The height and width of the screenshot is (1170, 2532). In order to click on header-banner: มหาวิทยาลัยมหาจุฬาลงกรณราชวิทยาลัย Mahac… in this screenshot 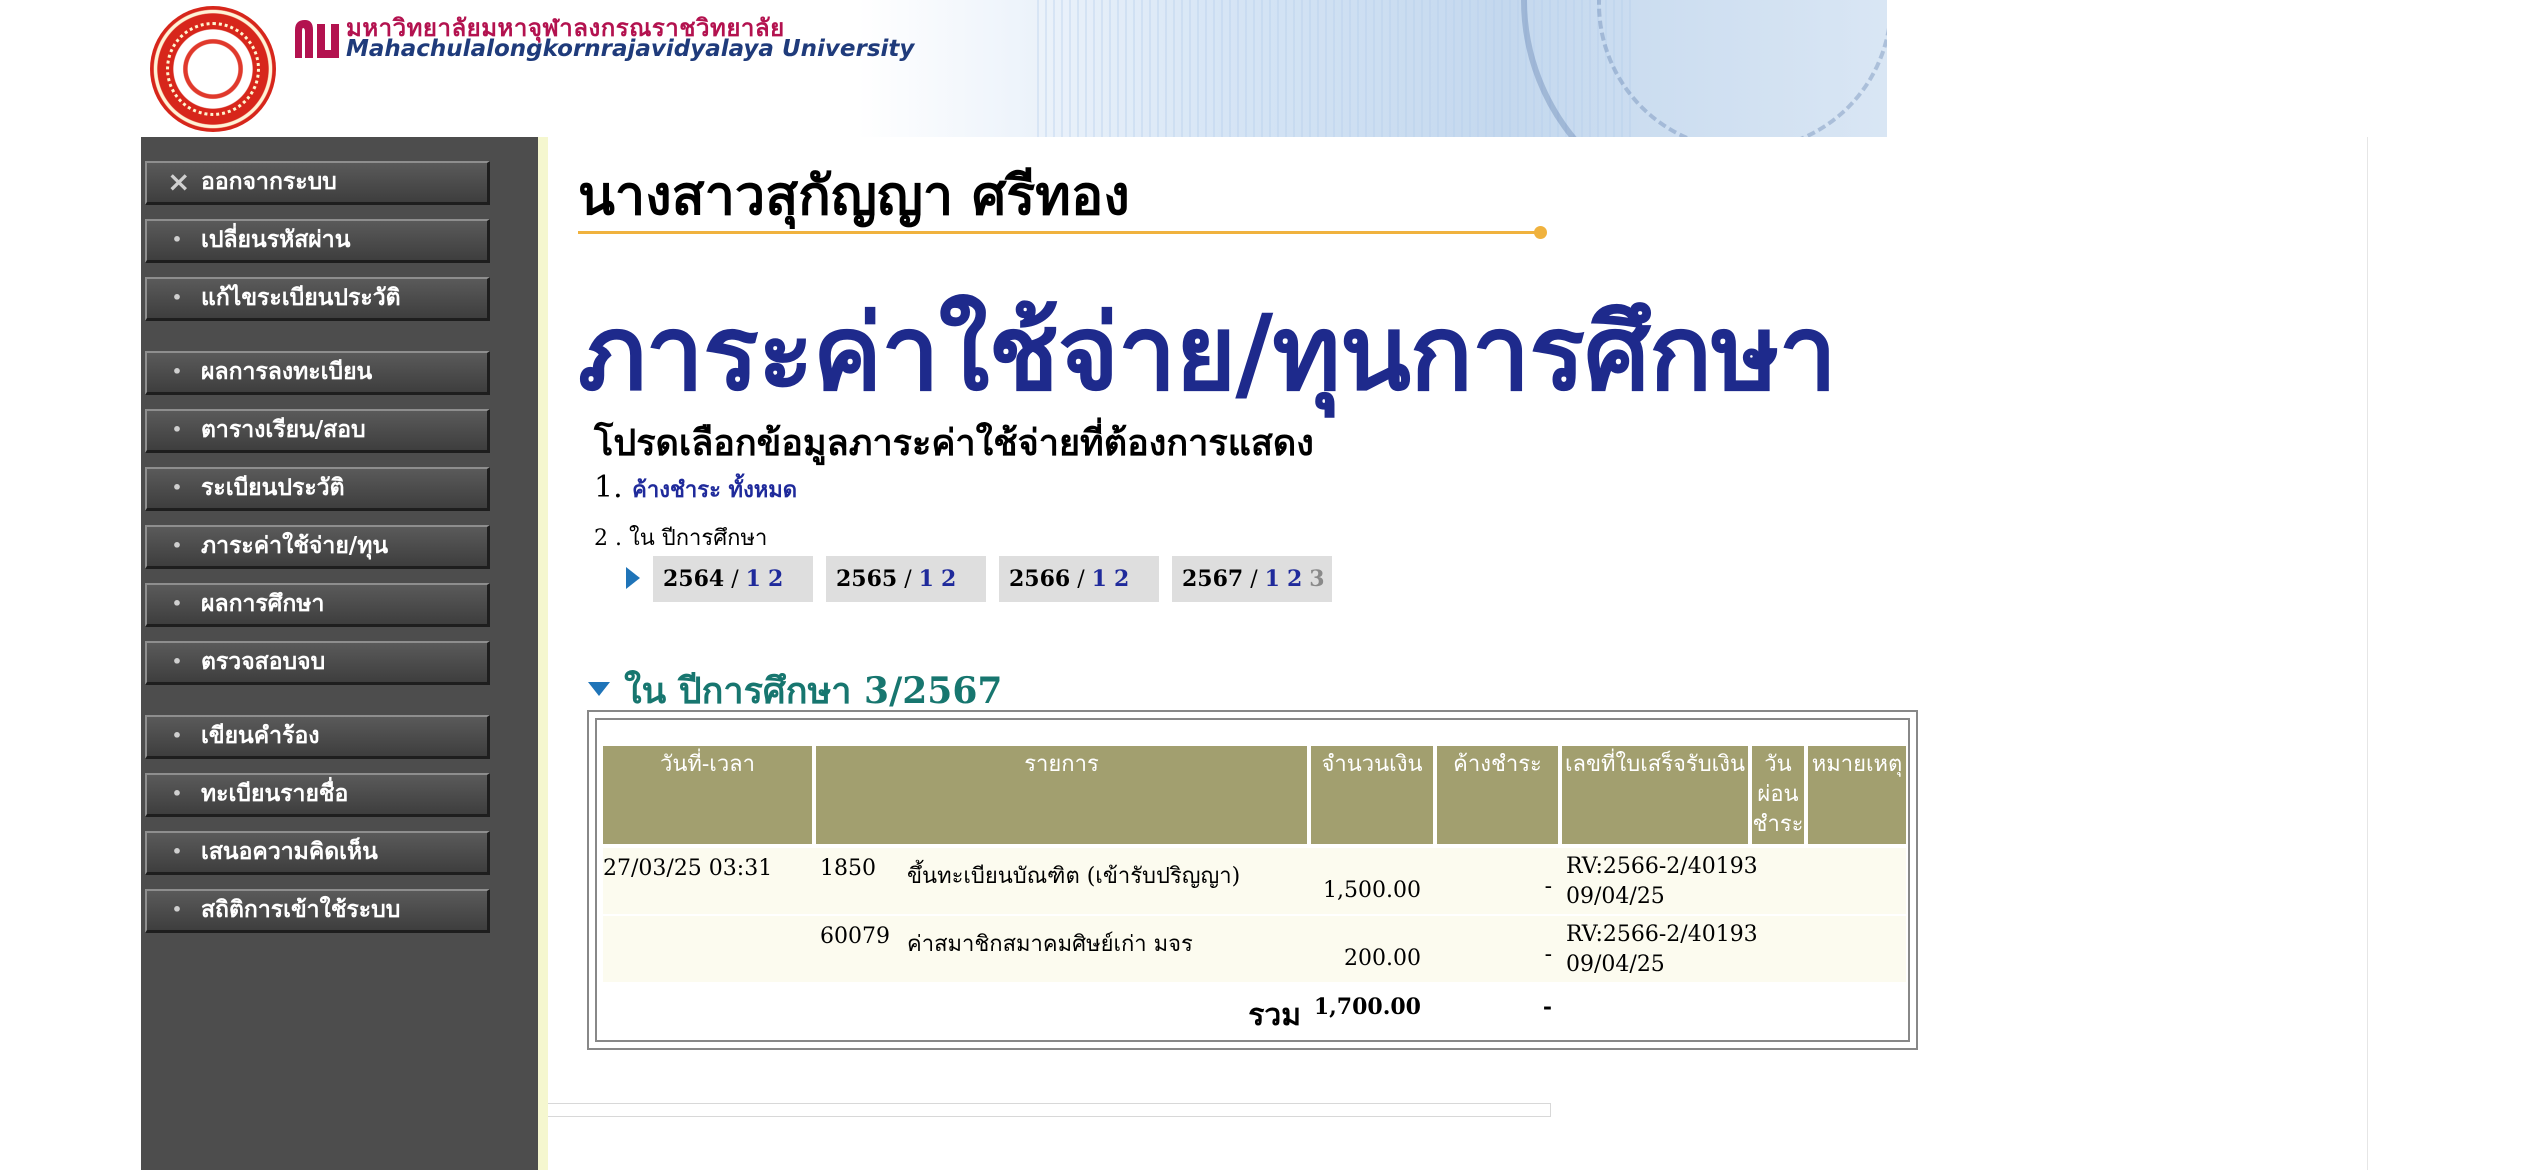, I will do `click(1014, 68)`.